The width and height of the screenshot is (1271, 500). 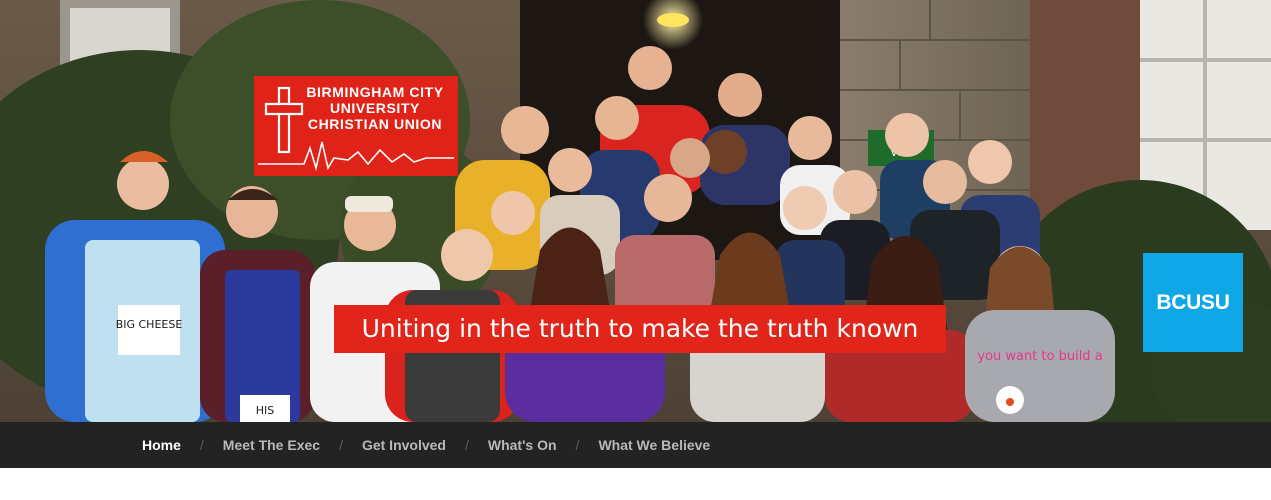 I want to click on nav-link-meet-the-exec: Meet The Exec, so click(x=271, y=445).